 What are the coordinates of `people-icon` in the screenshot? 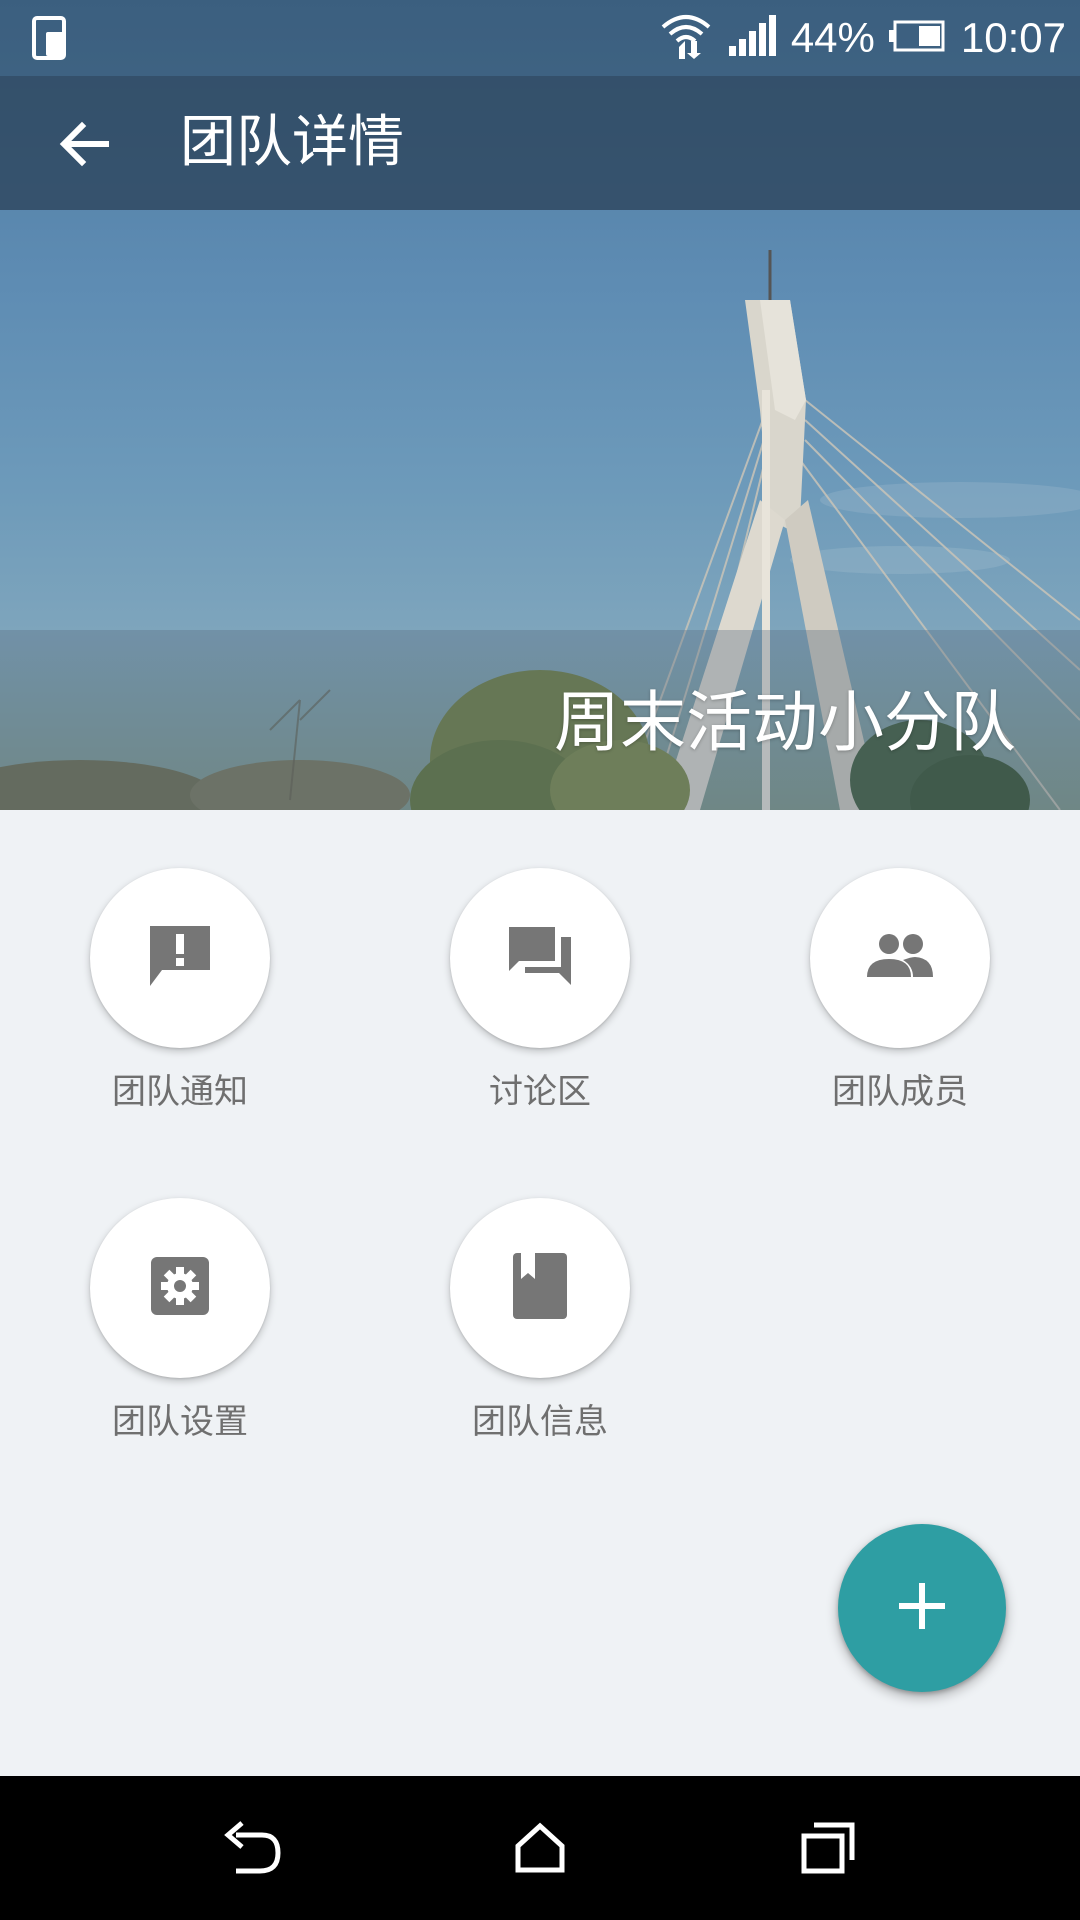 It's located at (900, 958).